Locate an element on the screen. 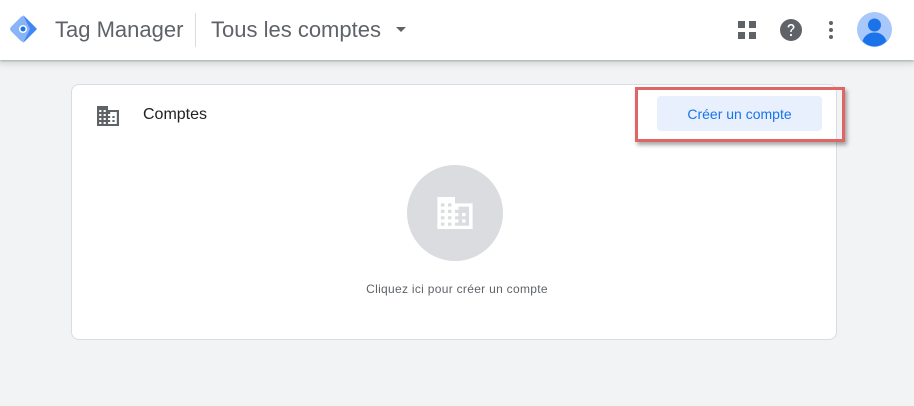  apps-grid-icon is located at coordinates (747, 30).